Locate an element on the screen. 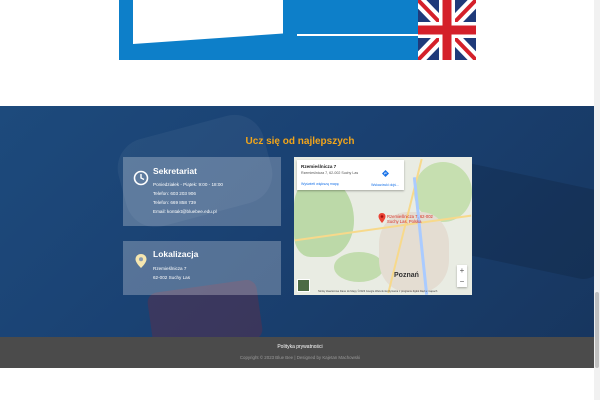 This screenshot has width=600, height=400. map-pin-icon is located at coordinates (141, 261).